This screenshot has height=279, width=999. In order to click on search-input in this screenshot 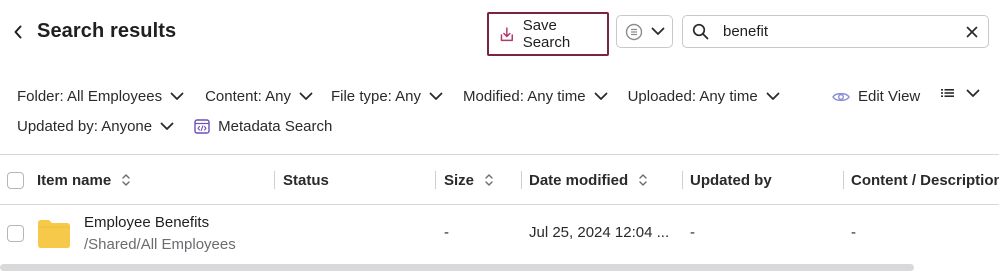, I will do `click(838, 31)`.